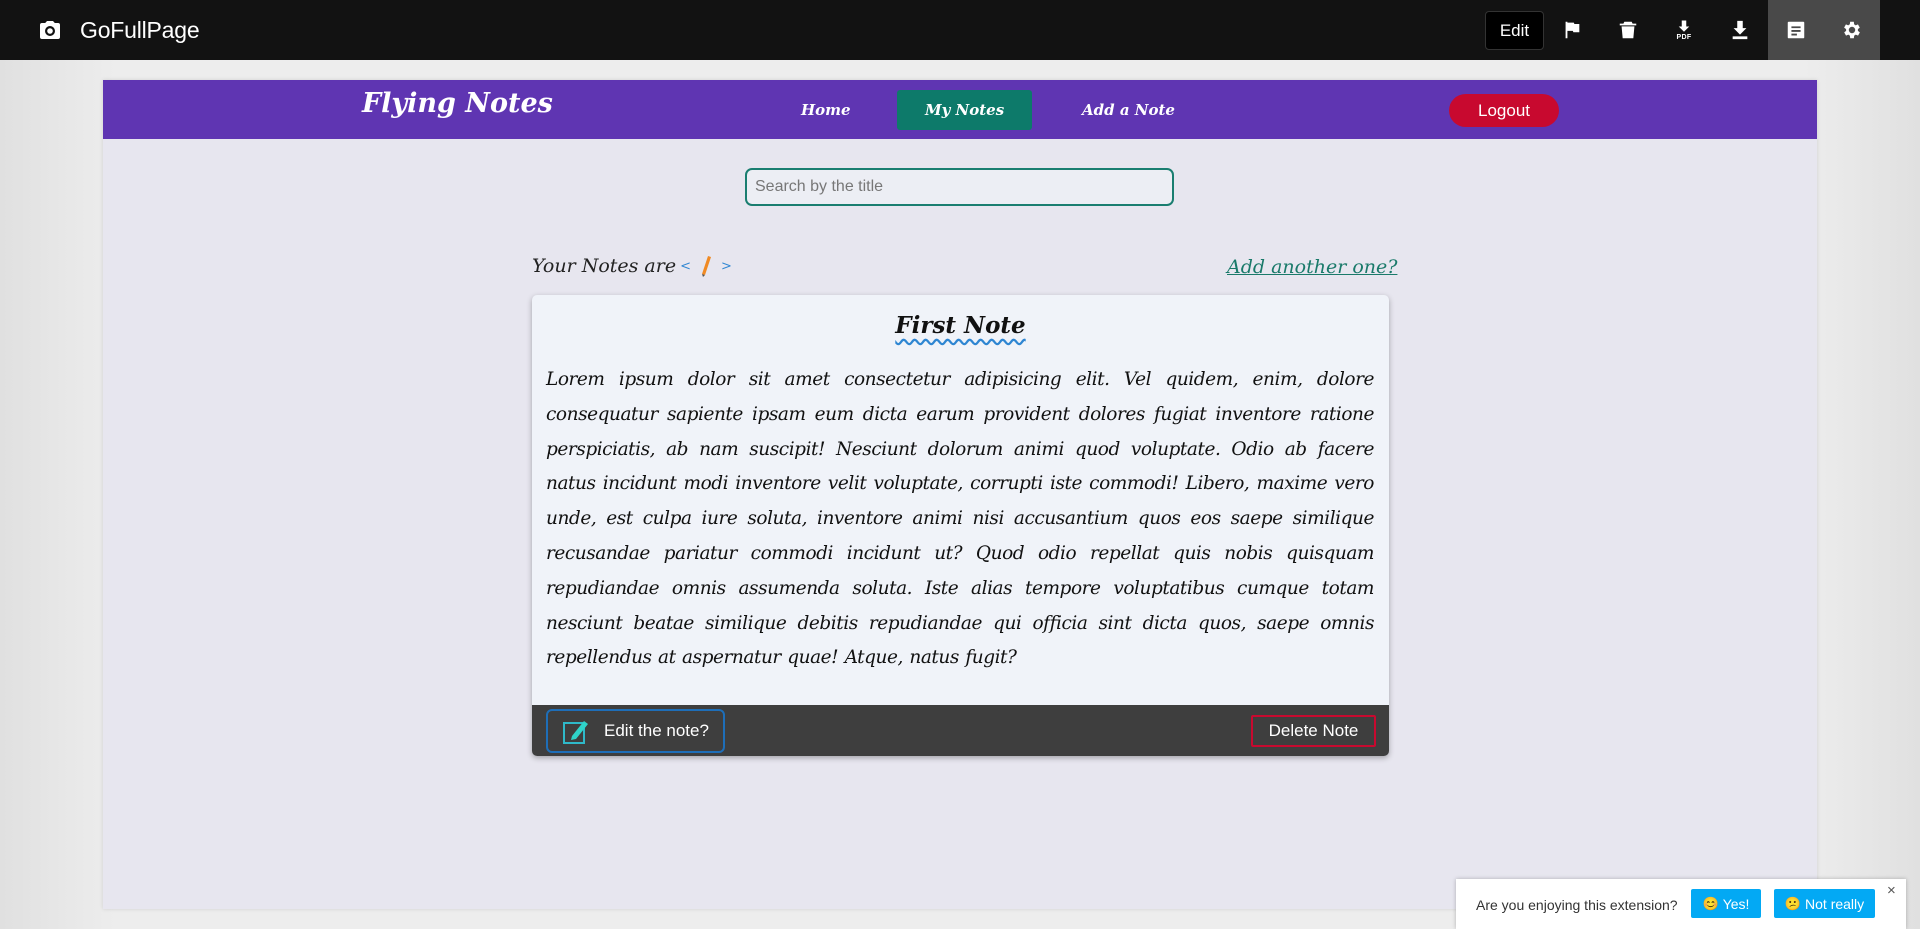  I want to click on feedback-yes-button: 😊 Yes!, so click(1726, 903).